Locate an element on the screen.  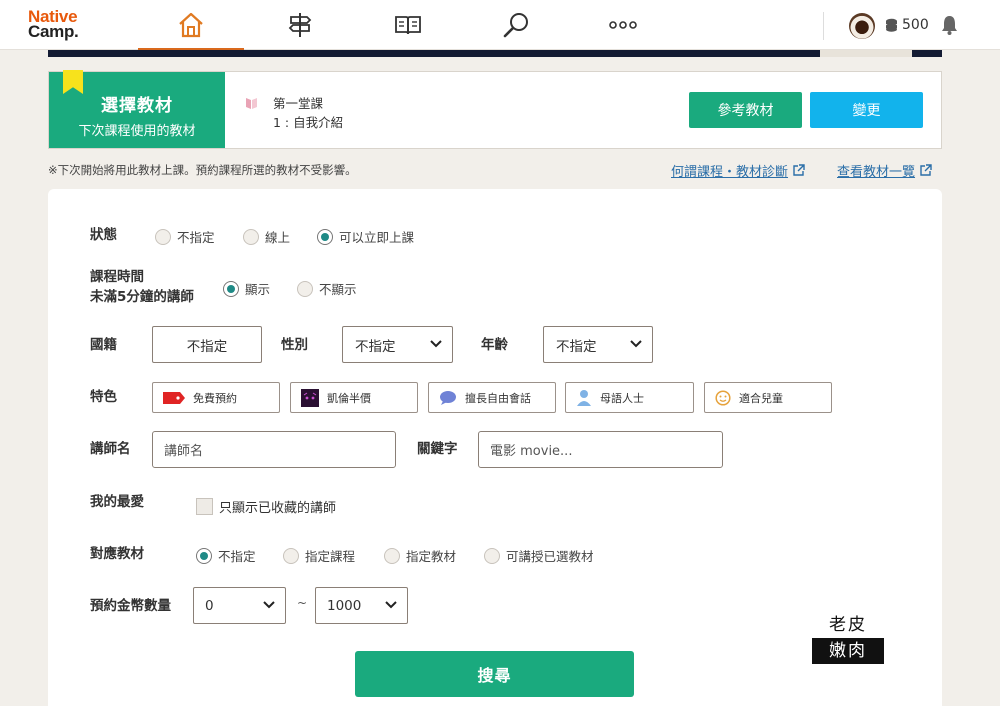
change-textbook-button: 變更 is located at coordinates (866, 110).